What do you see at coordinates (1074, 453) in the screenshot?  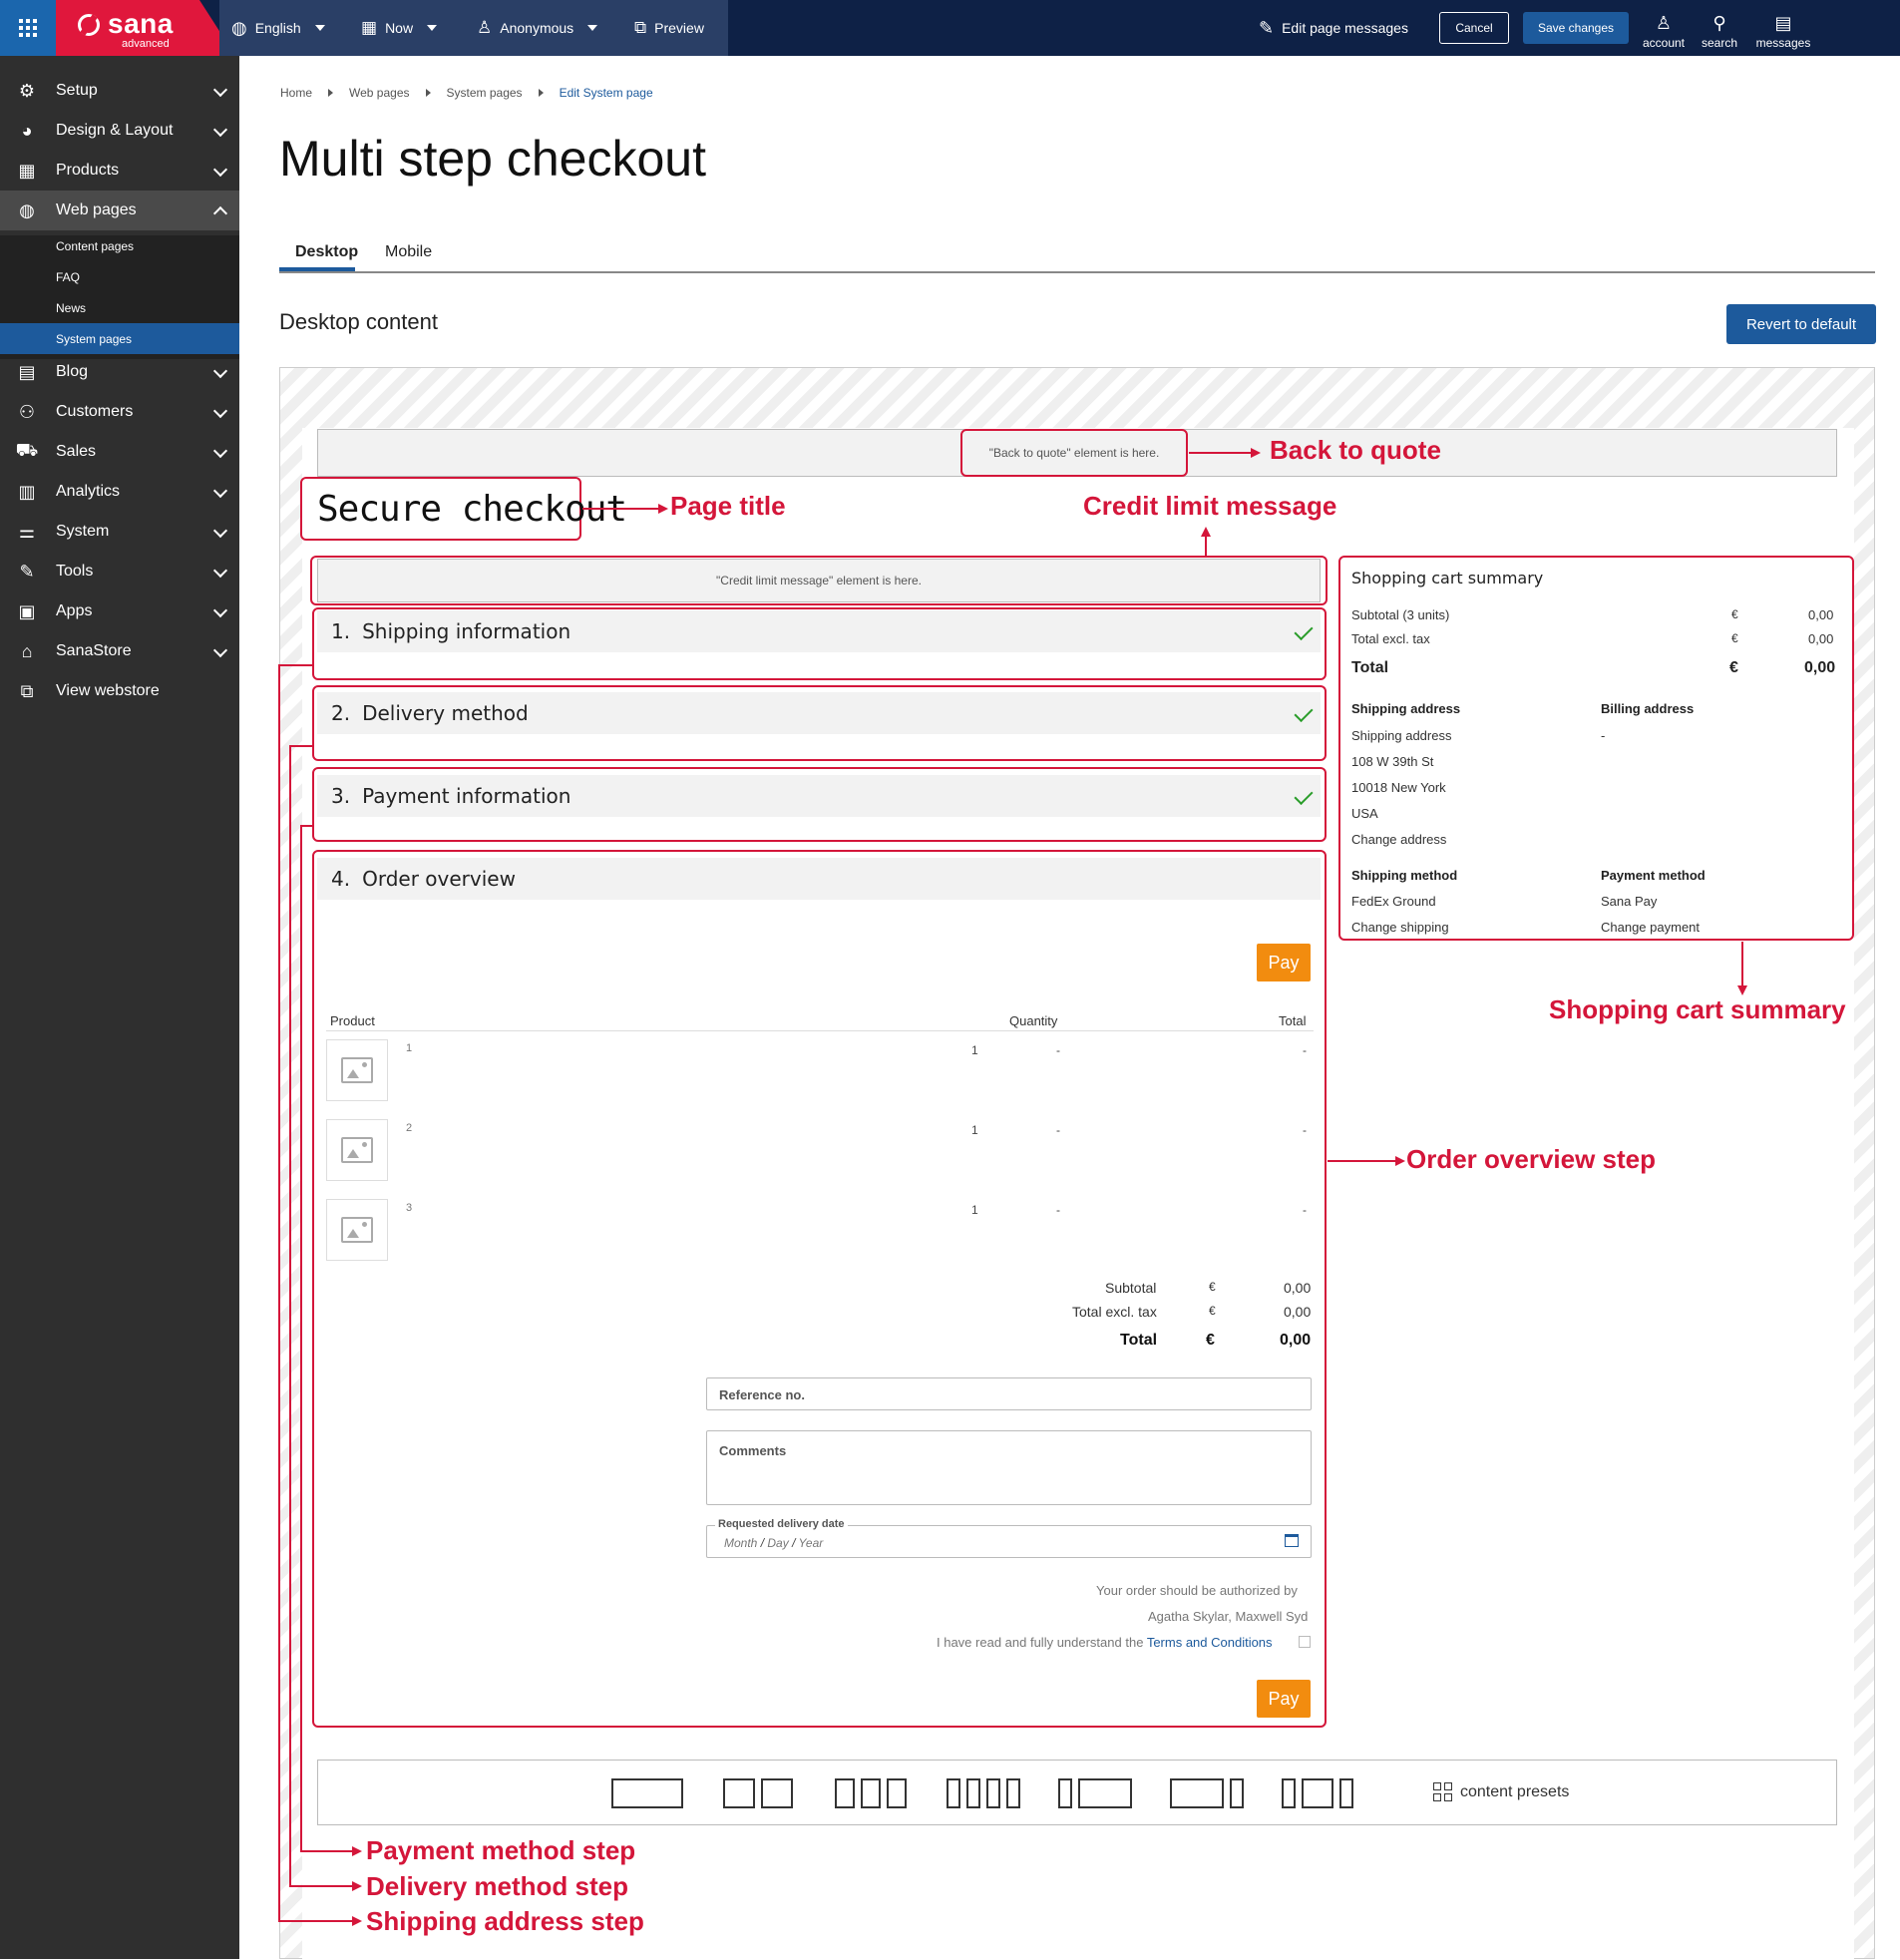 I see `back-to-quote-element: "Back to quote" element is here.` at bounding box center [1074, 453].